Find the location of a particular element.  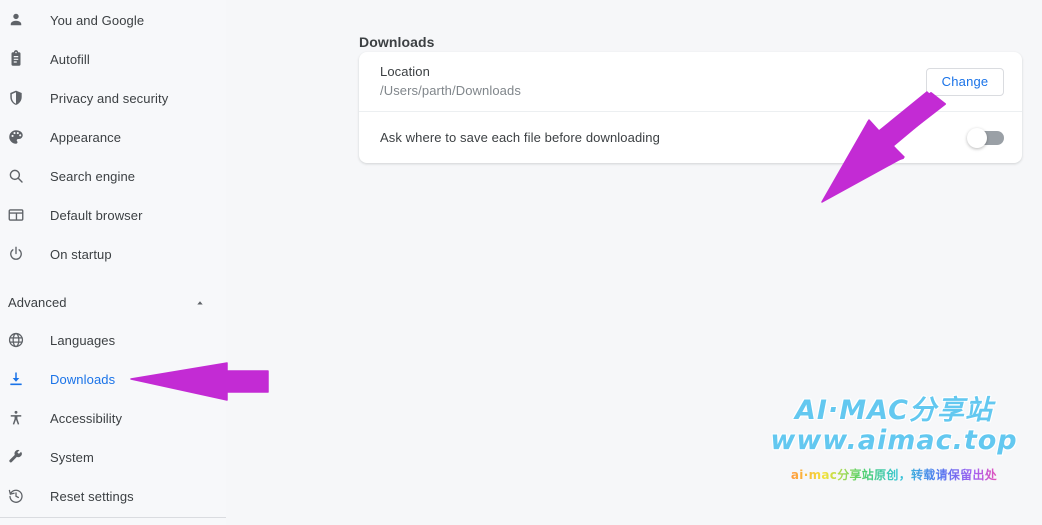

person-icon is located at coordinates (16, 20).